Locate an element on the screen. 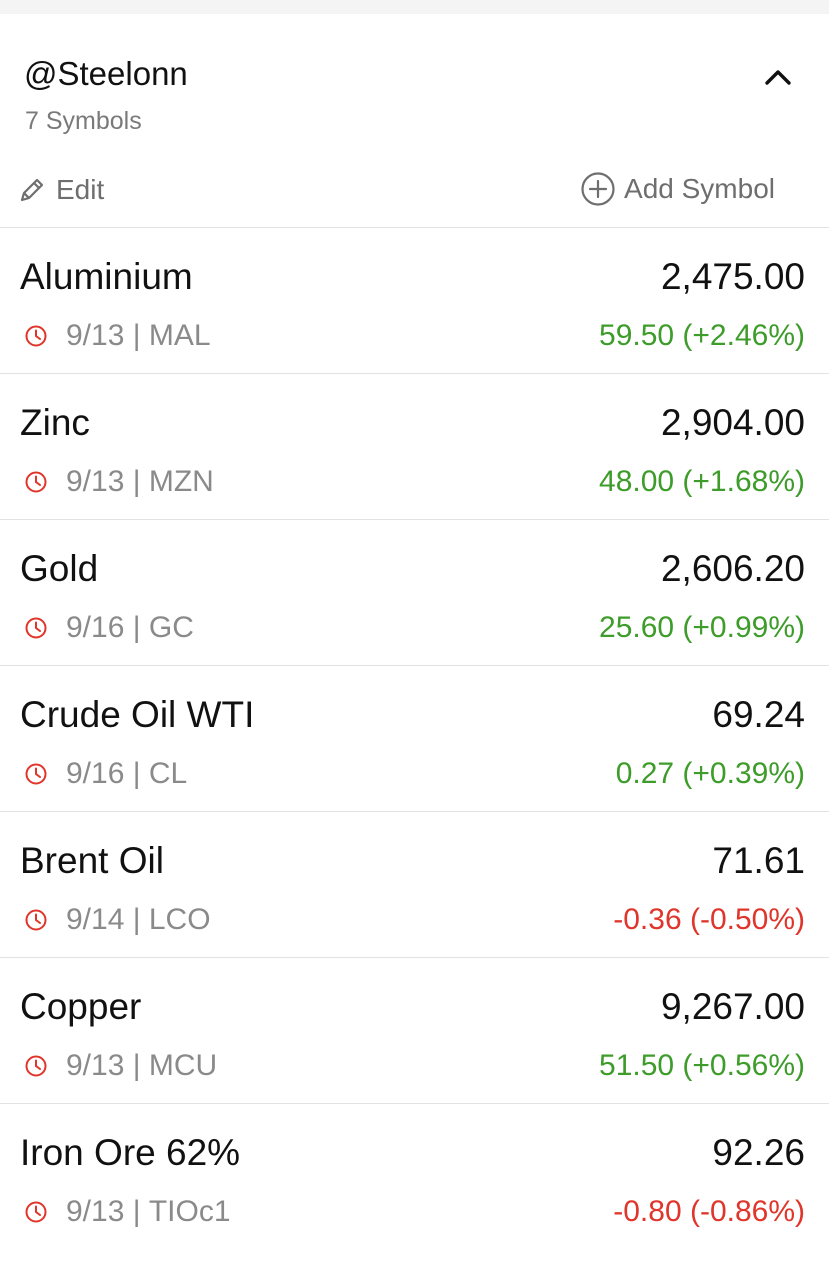  symbol-name: Aluminium is located at coordinates (106, 276).